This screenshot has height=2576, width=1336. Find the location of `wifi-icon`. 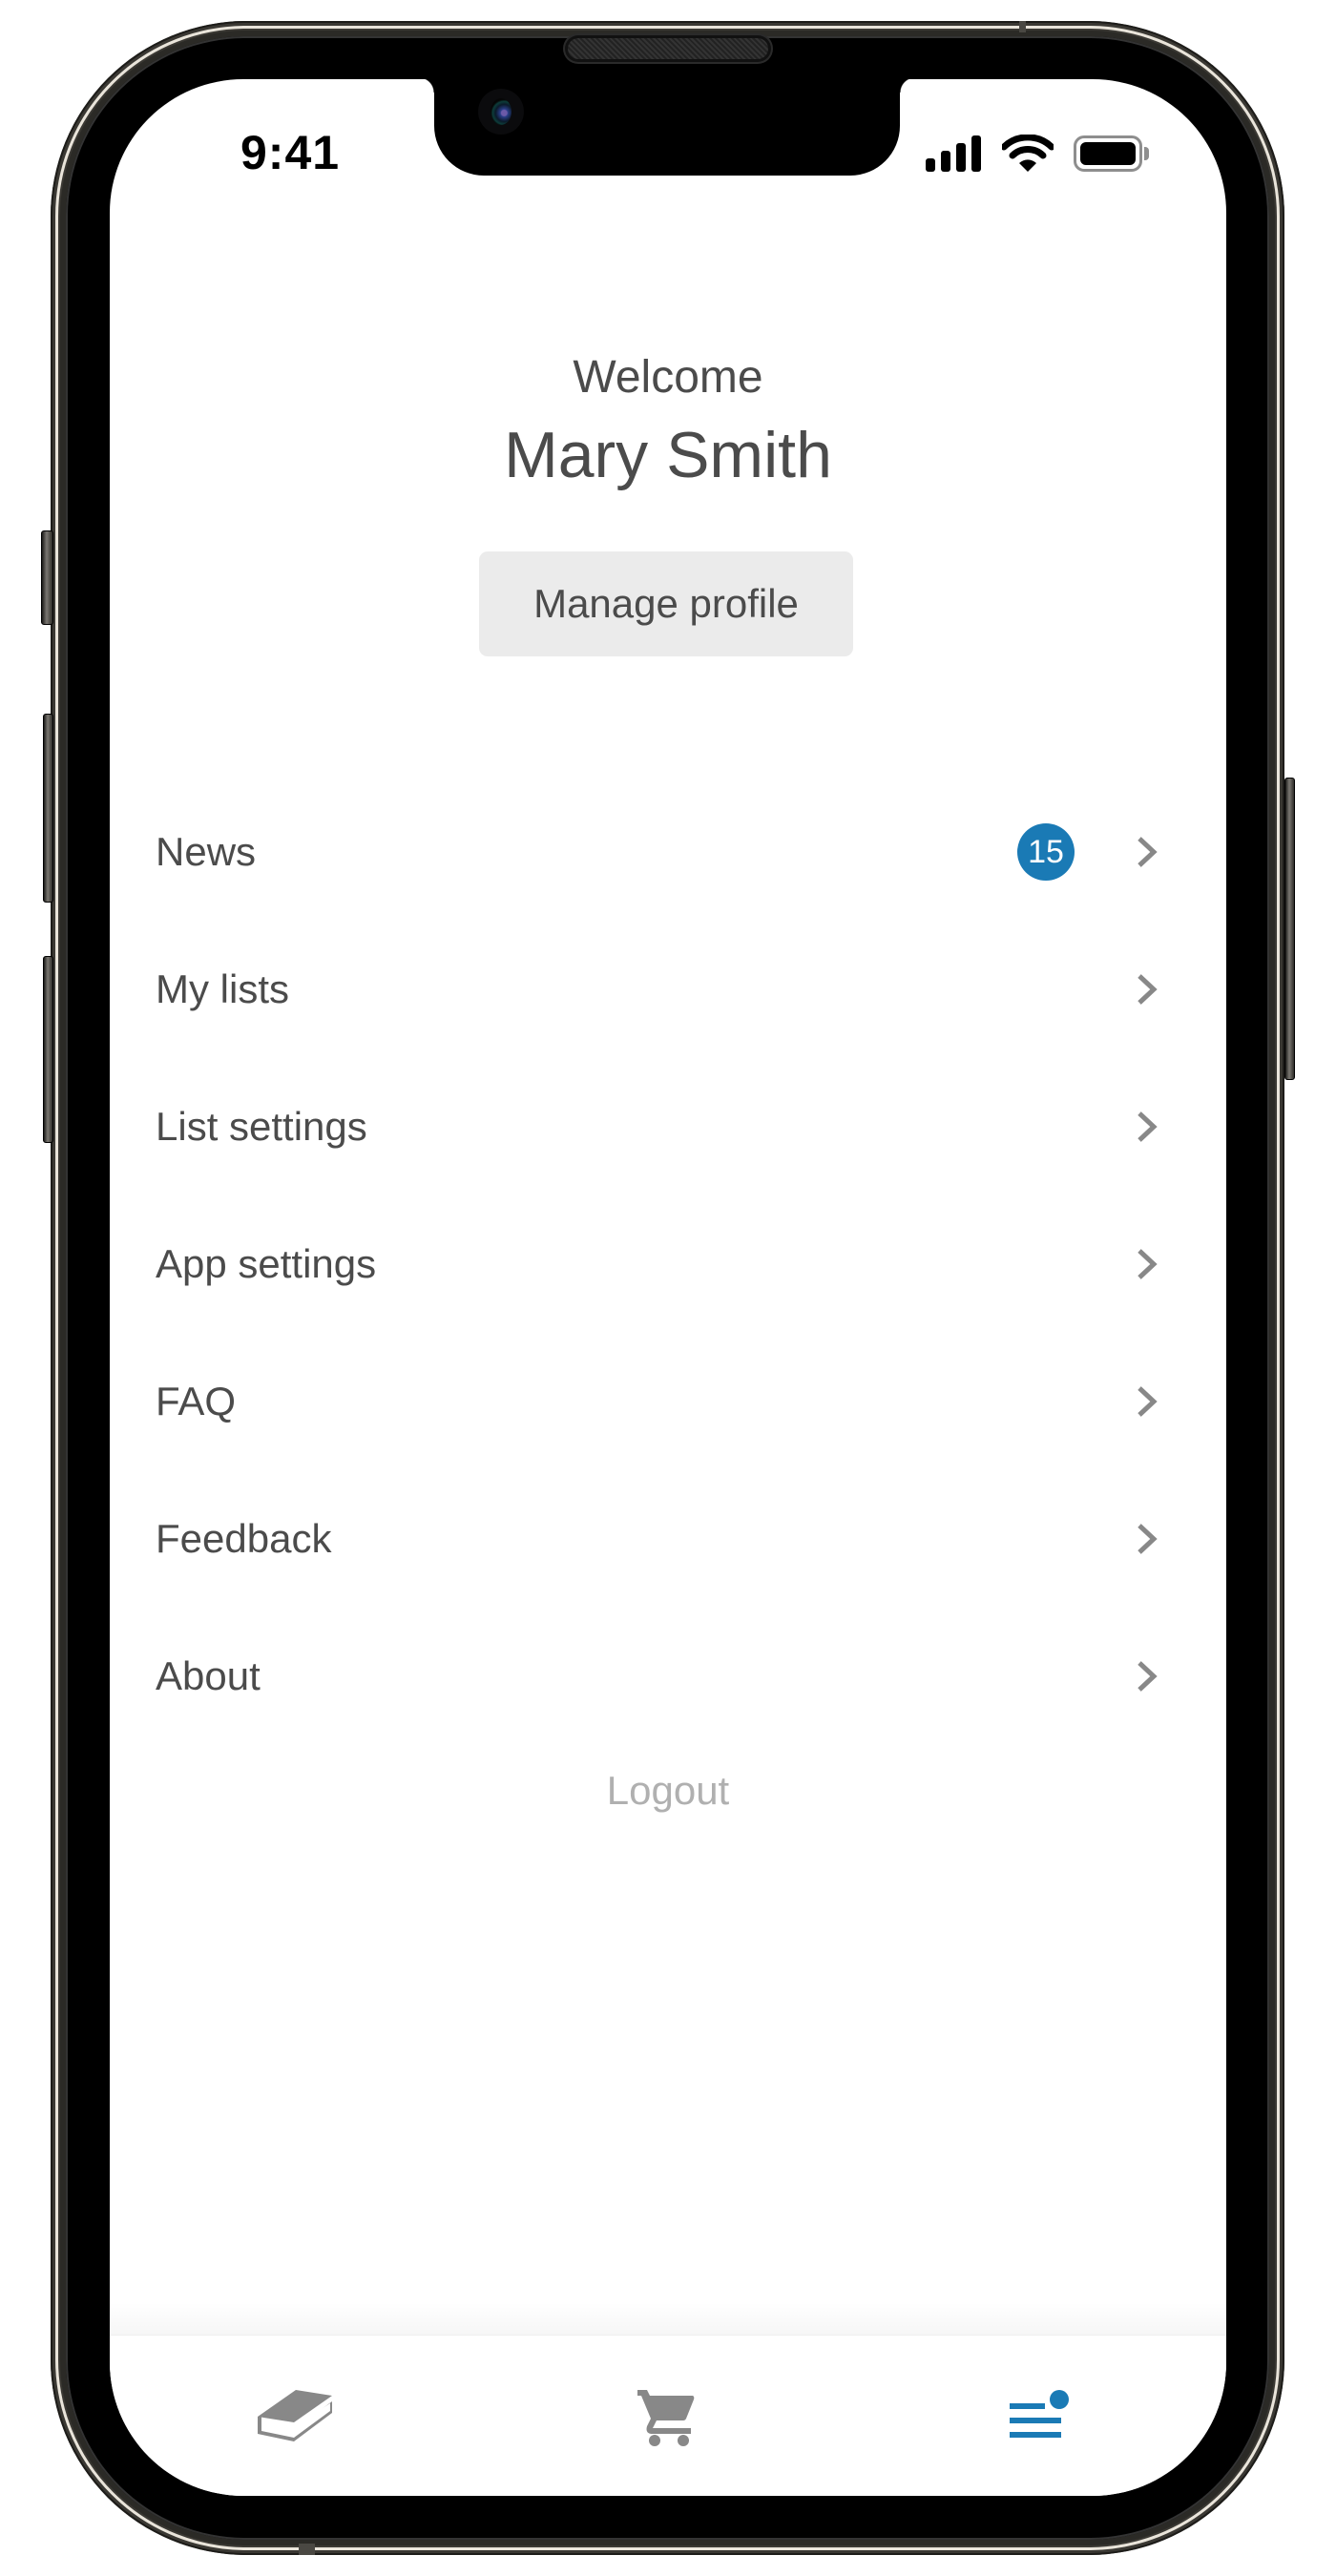

wifi-icon is located at coordinates (1028, 153).